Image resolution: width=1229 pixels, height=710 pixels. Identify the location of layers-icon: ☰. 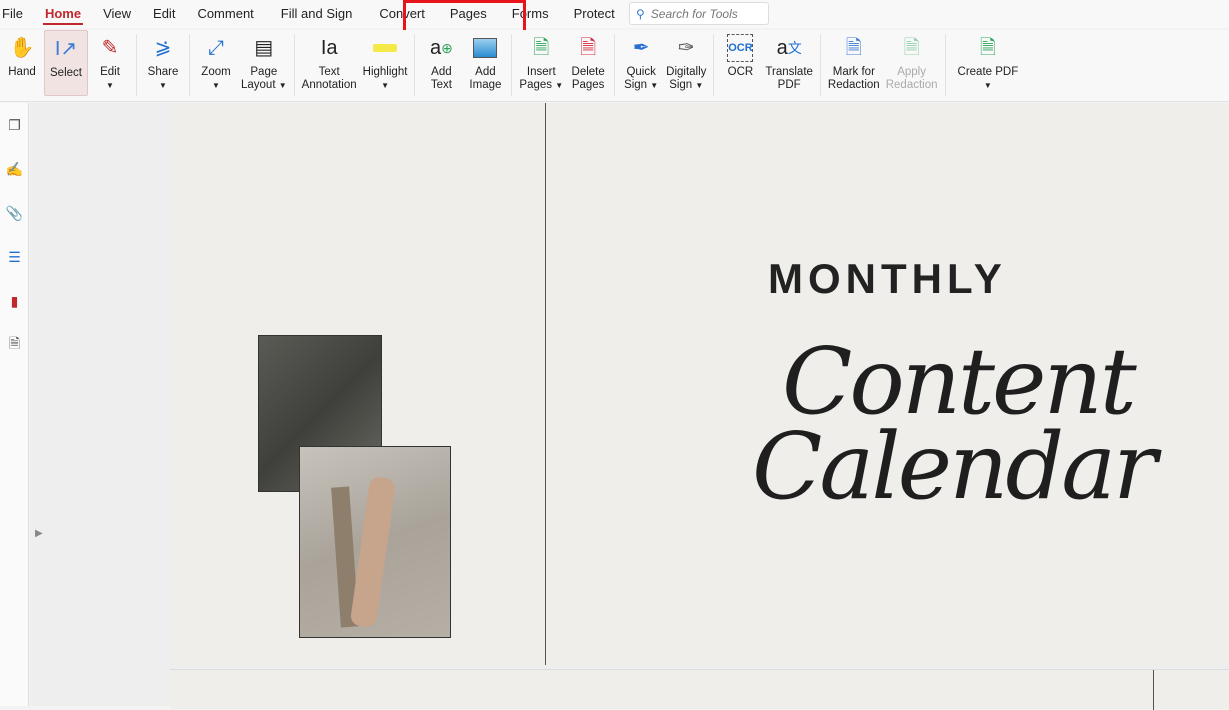
(14, 257).